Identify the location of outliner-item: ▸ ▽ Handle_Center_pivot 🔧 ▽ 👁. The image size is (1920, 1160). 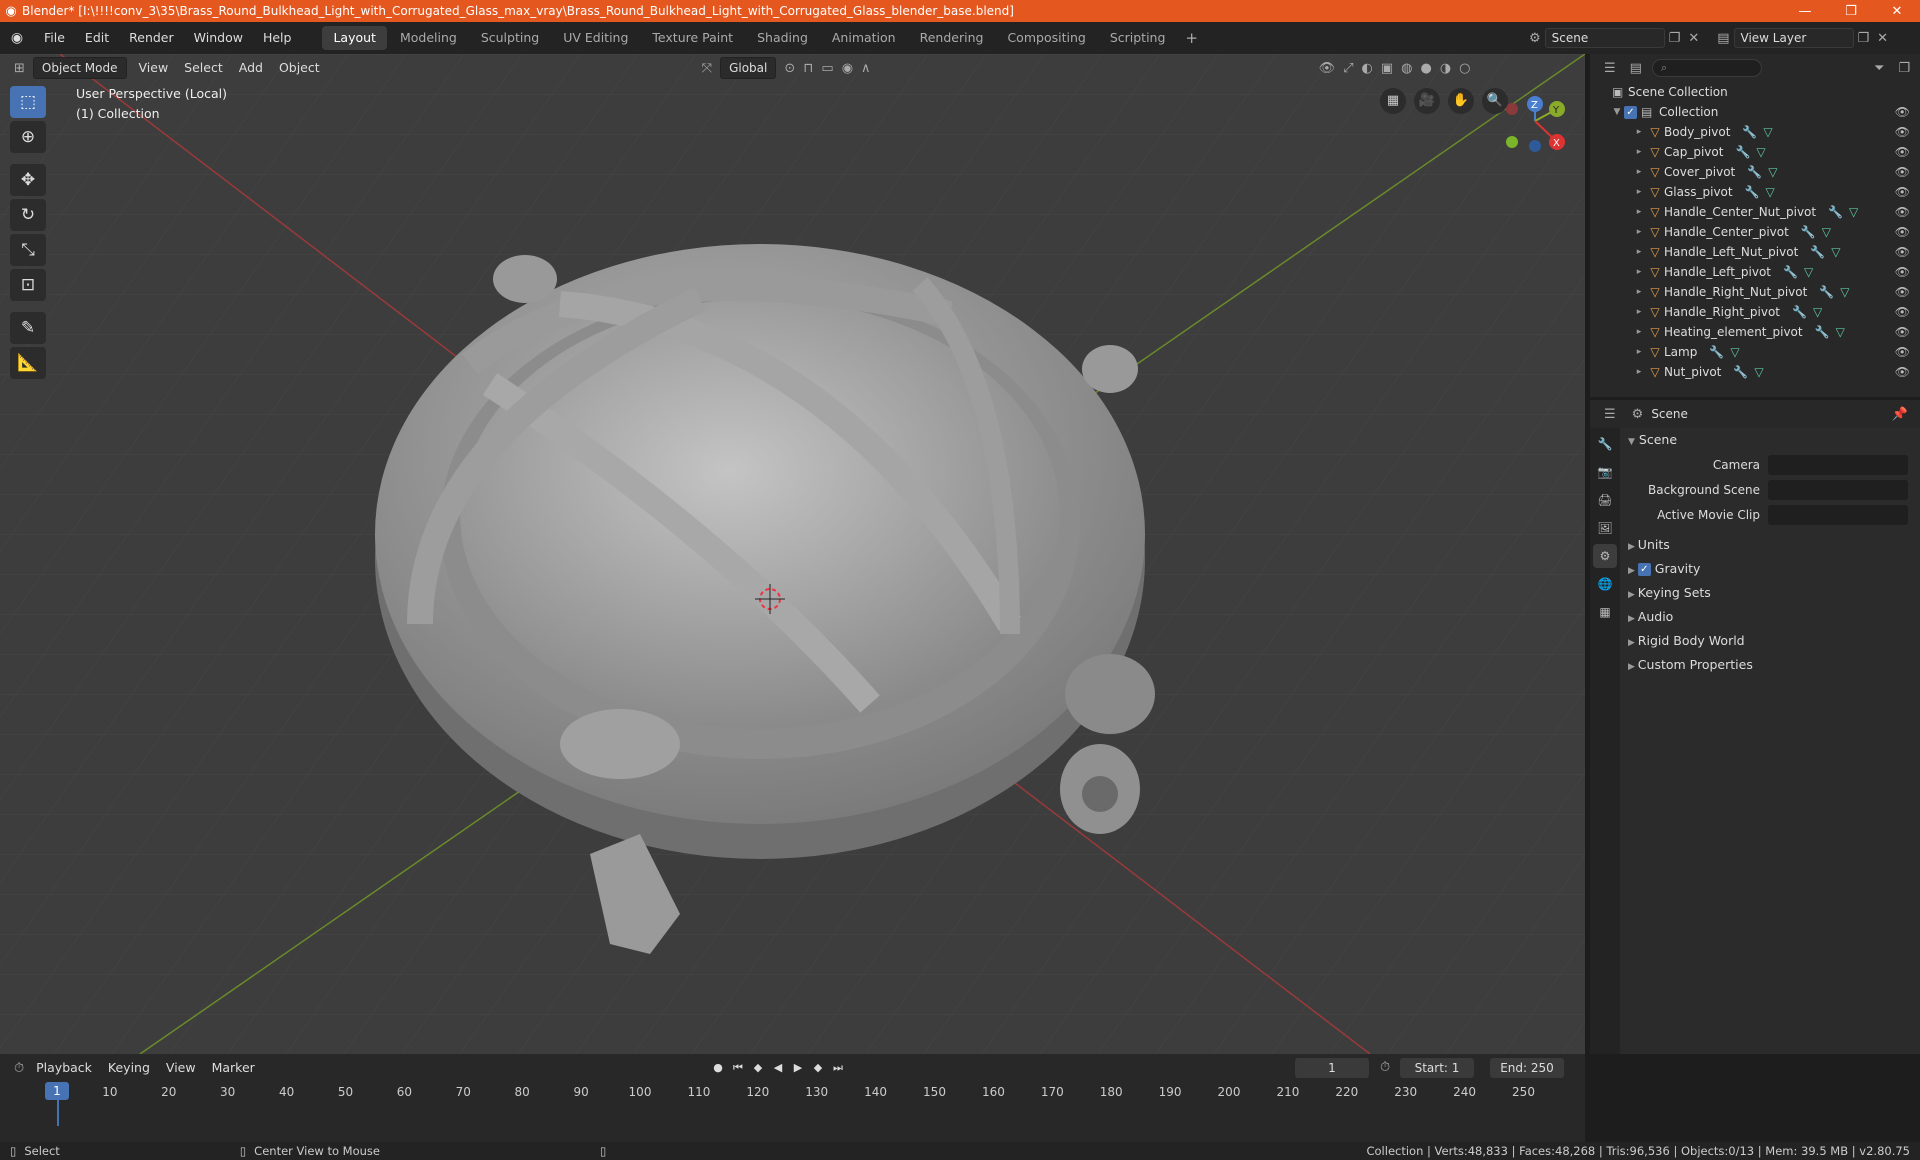
(1755, 232).